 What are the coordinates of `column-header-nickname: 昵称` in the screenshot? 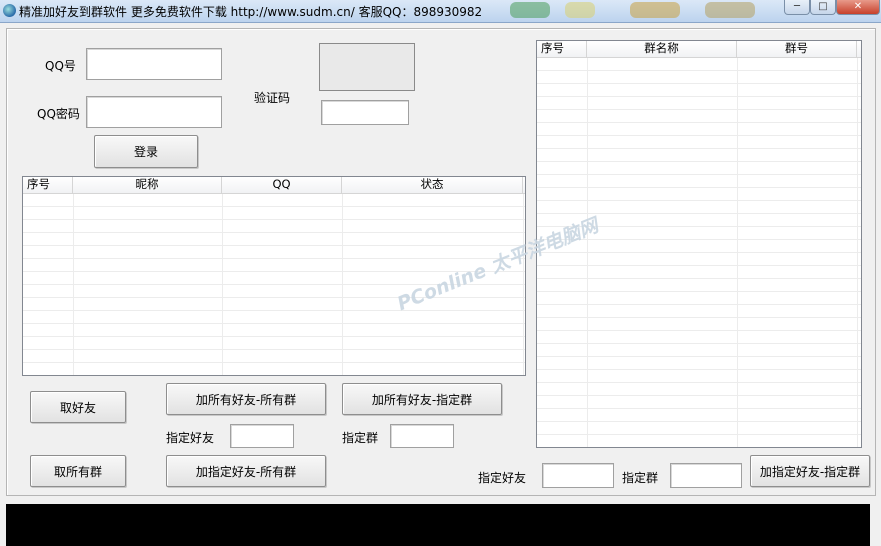 It's located at (147, 185).